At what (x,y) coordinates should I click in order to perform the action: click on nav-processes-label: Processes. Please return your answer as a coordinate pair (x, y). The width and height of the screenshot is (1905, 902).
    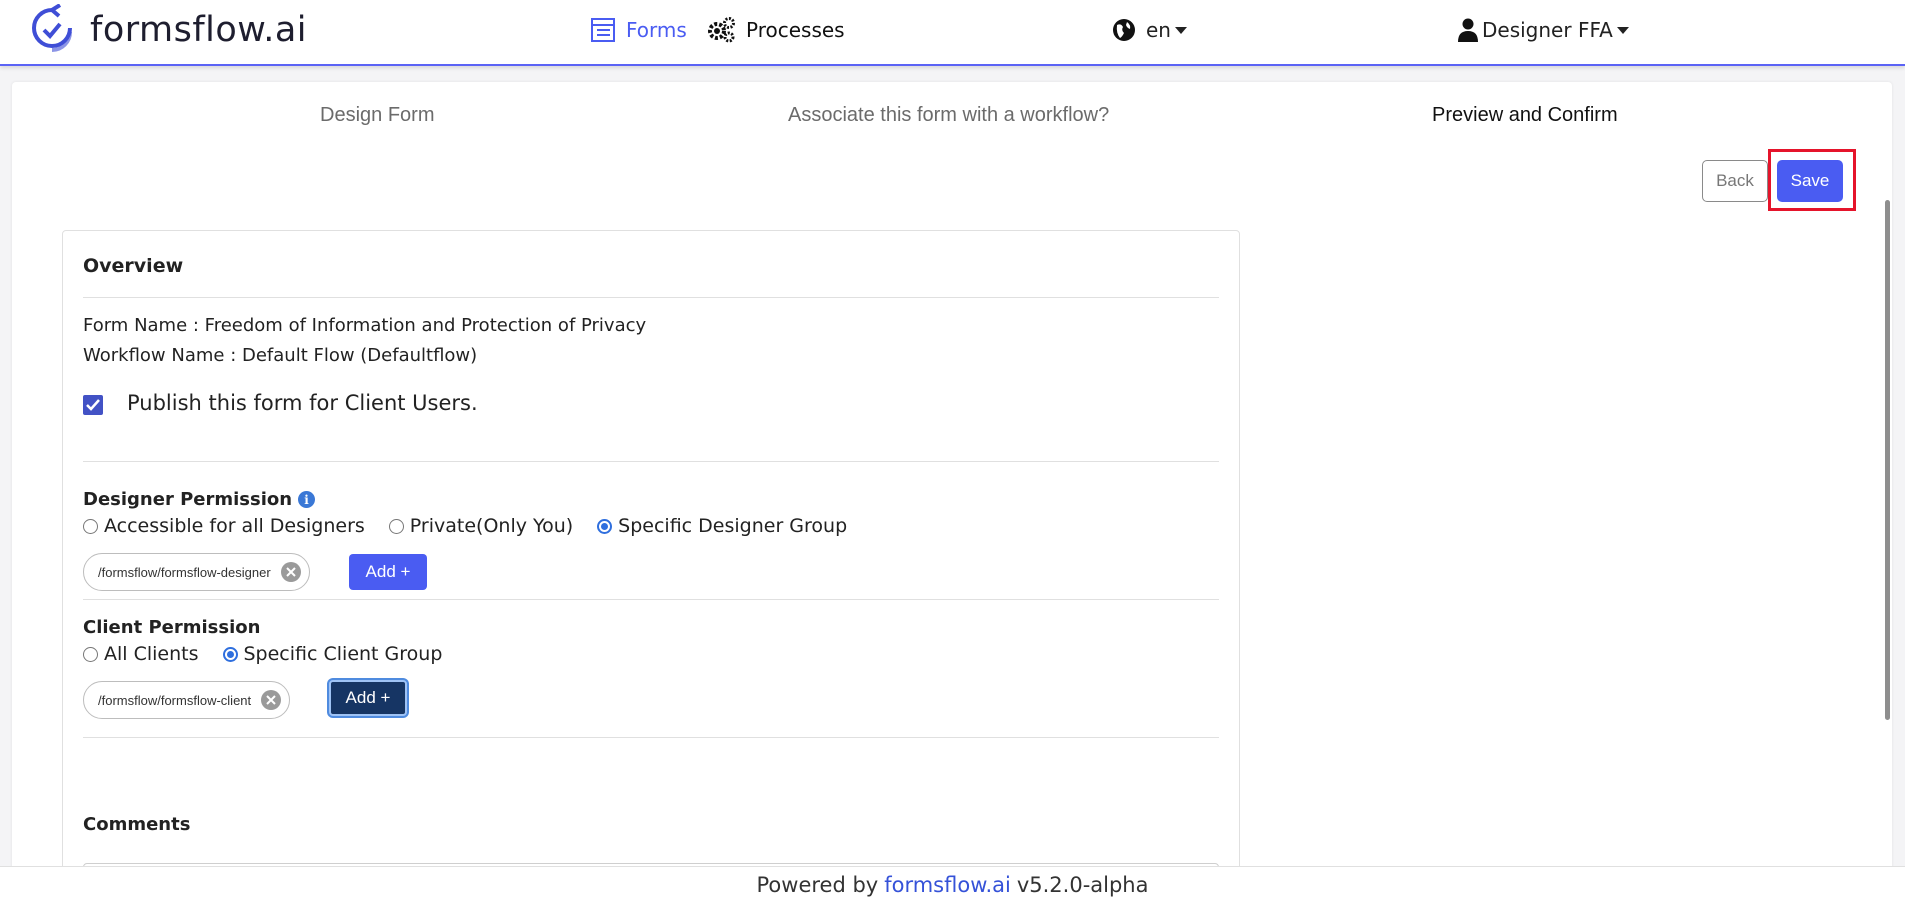
    Looking at the image, I should click on (795, 30).